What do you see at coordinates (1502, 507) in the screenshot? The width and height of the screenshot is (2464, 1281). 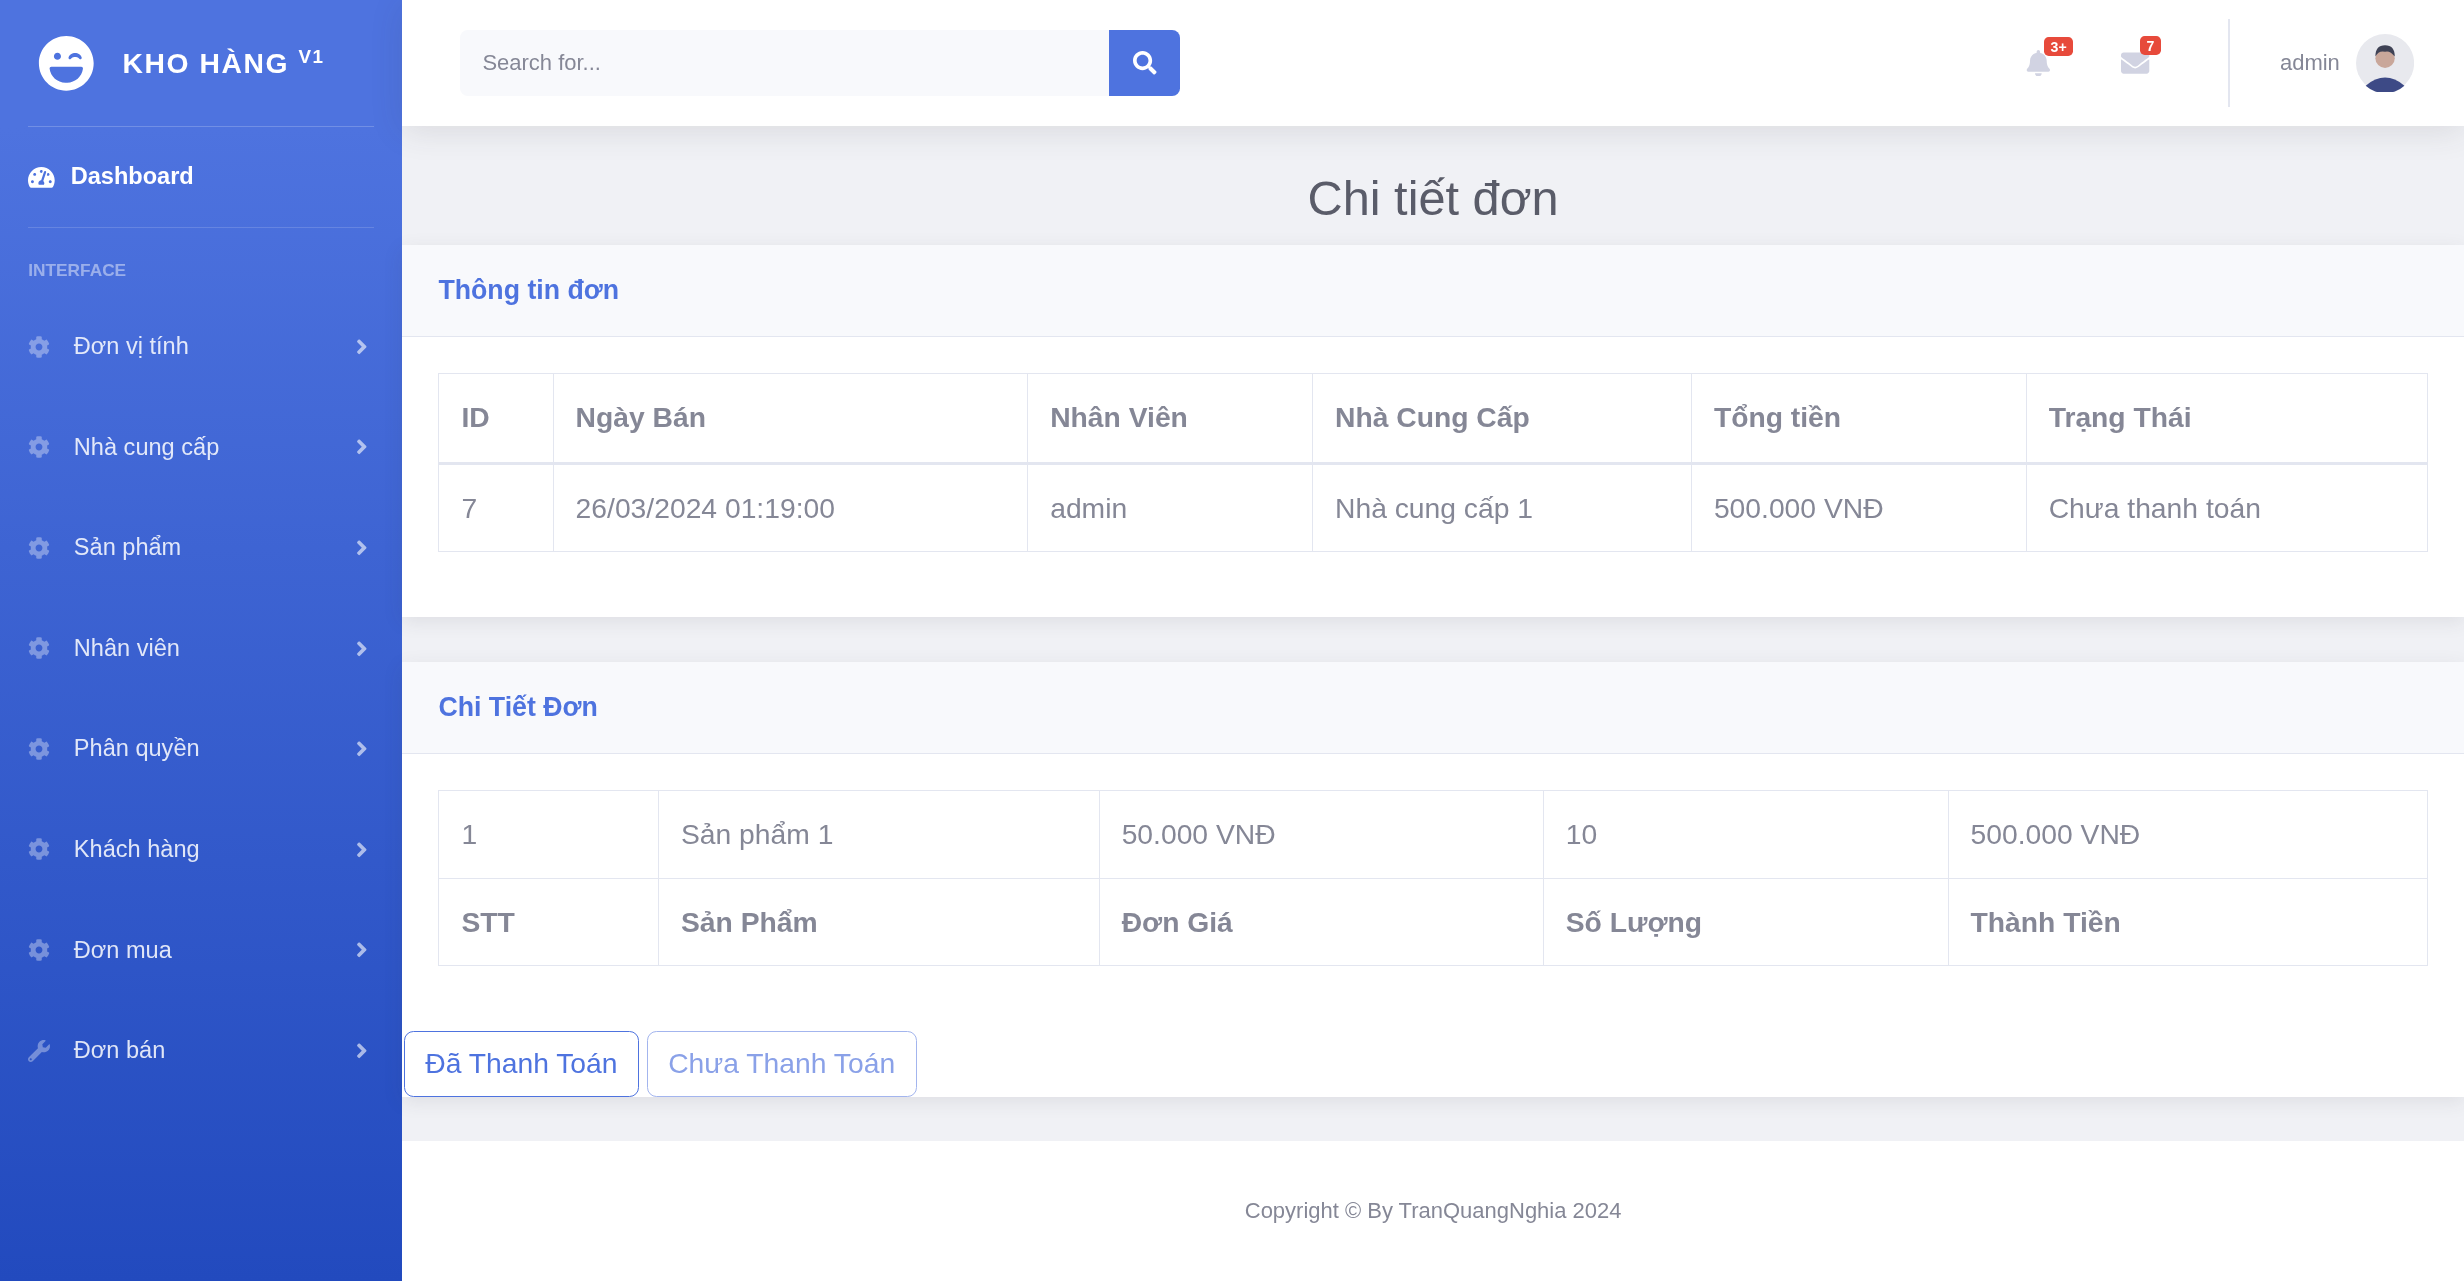 I see `table-cell: Nhà cung cấp 1` at bounding box center [1502, 507].